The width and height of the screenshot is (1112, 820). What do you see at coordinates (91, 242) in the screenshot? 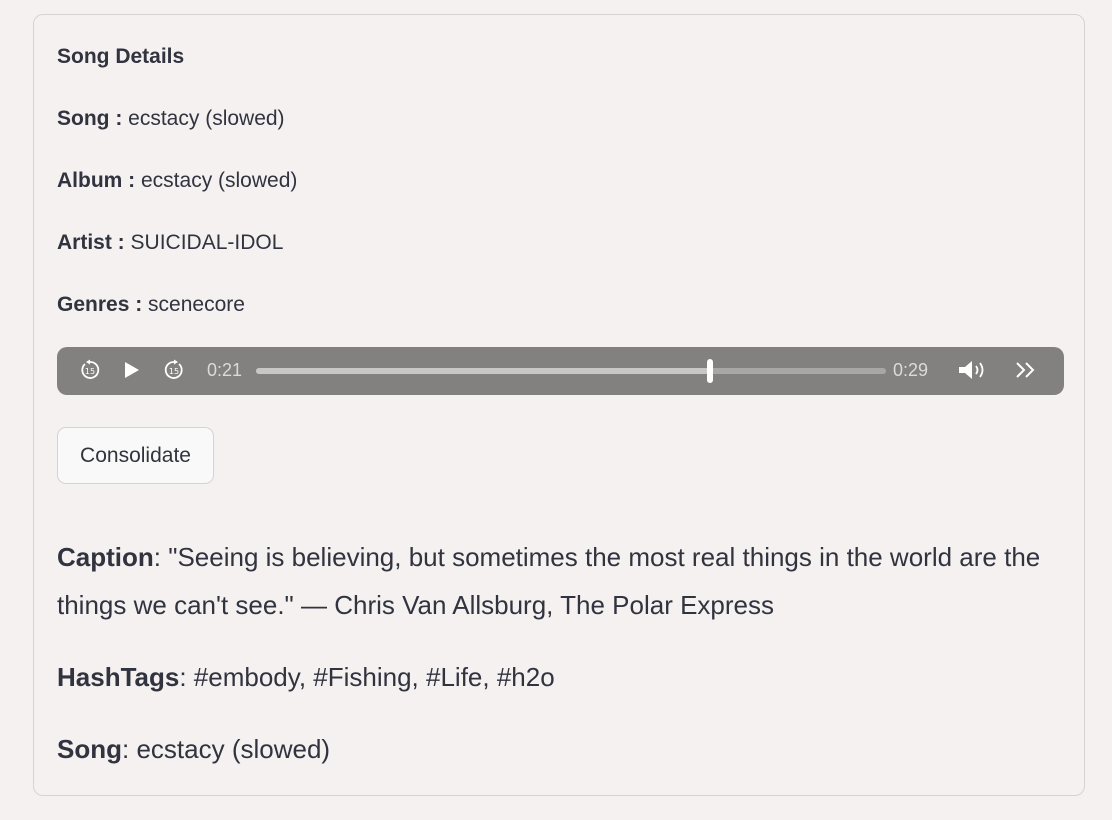
I see `artist-label: Artist :` at bounding box center [91, 242].